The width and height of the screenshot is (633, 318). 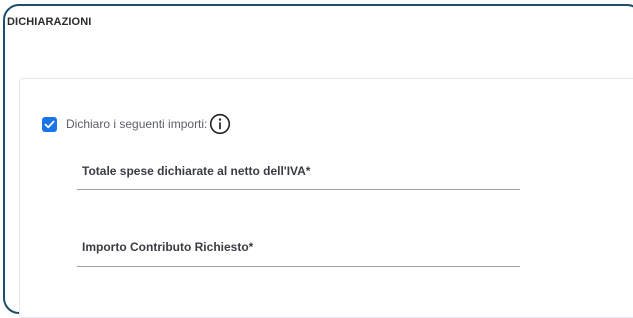 I want to click on declaration-row: Dichiaro i seguenti importi:, so click(x=136, y=124).